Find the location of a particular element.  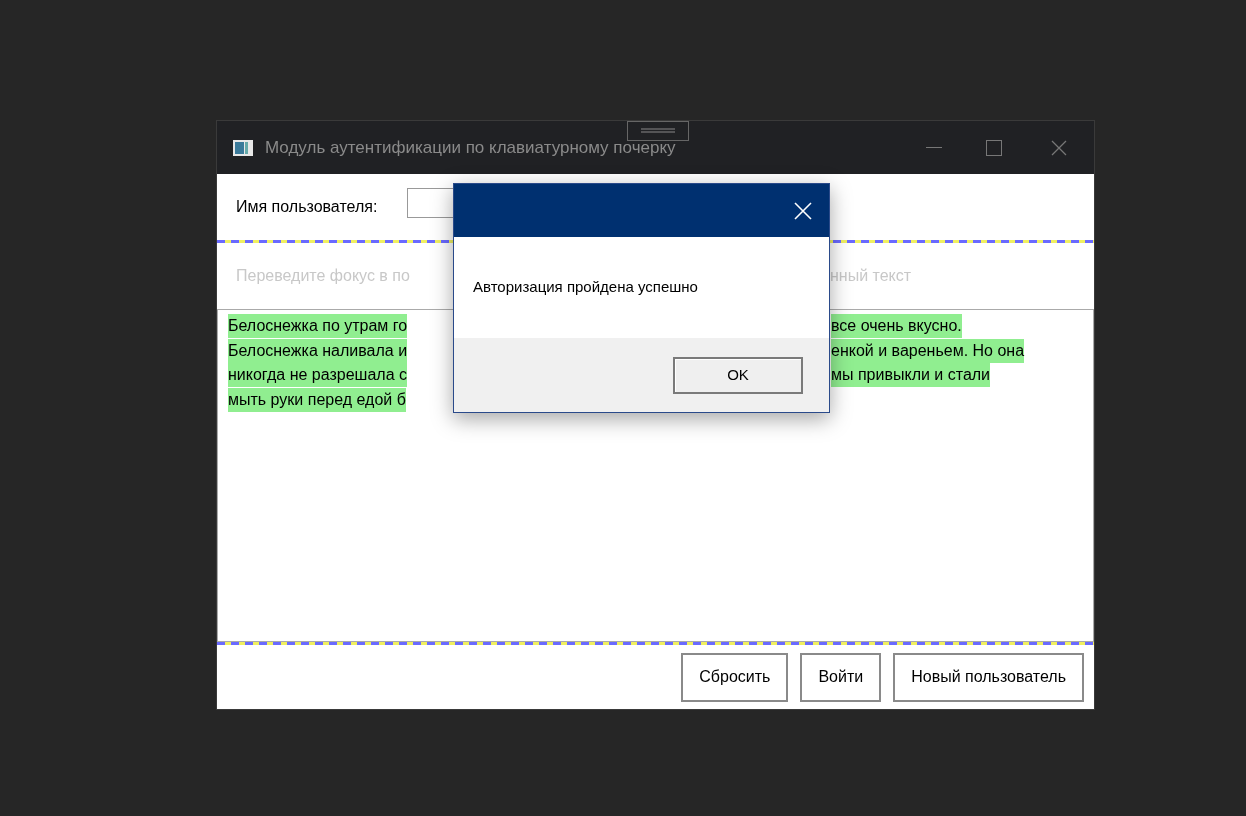

drag-handle-icon is located at coordinates (658, 131).